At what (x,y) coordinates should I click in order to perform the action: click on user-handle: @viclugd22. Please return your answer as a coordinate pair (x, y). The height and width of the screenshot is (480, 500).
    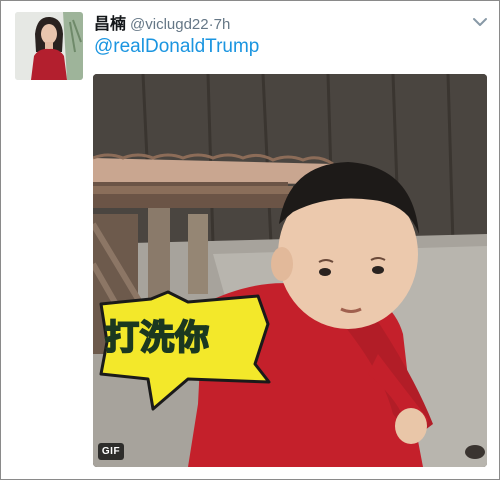
    Looking at the image, I should click on (169, 24).